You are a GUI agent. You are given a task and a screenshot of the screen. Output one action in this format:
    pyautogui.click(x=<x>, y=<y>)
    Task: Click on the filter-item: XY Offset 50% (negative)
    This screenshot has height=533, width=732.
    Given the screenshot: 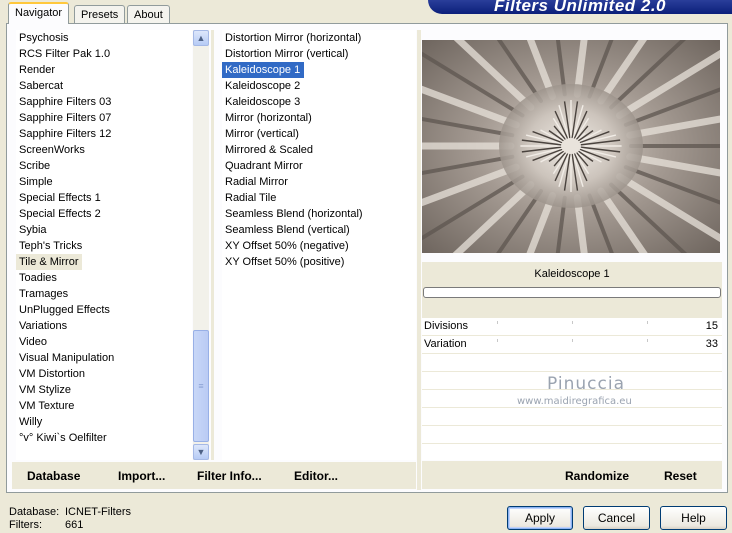 What is the action you would take?
    pyautogui.click(x=319, y=246)
    